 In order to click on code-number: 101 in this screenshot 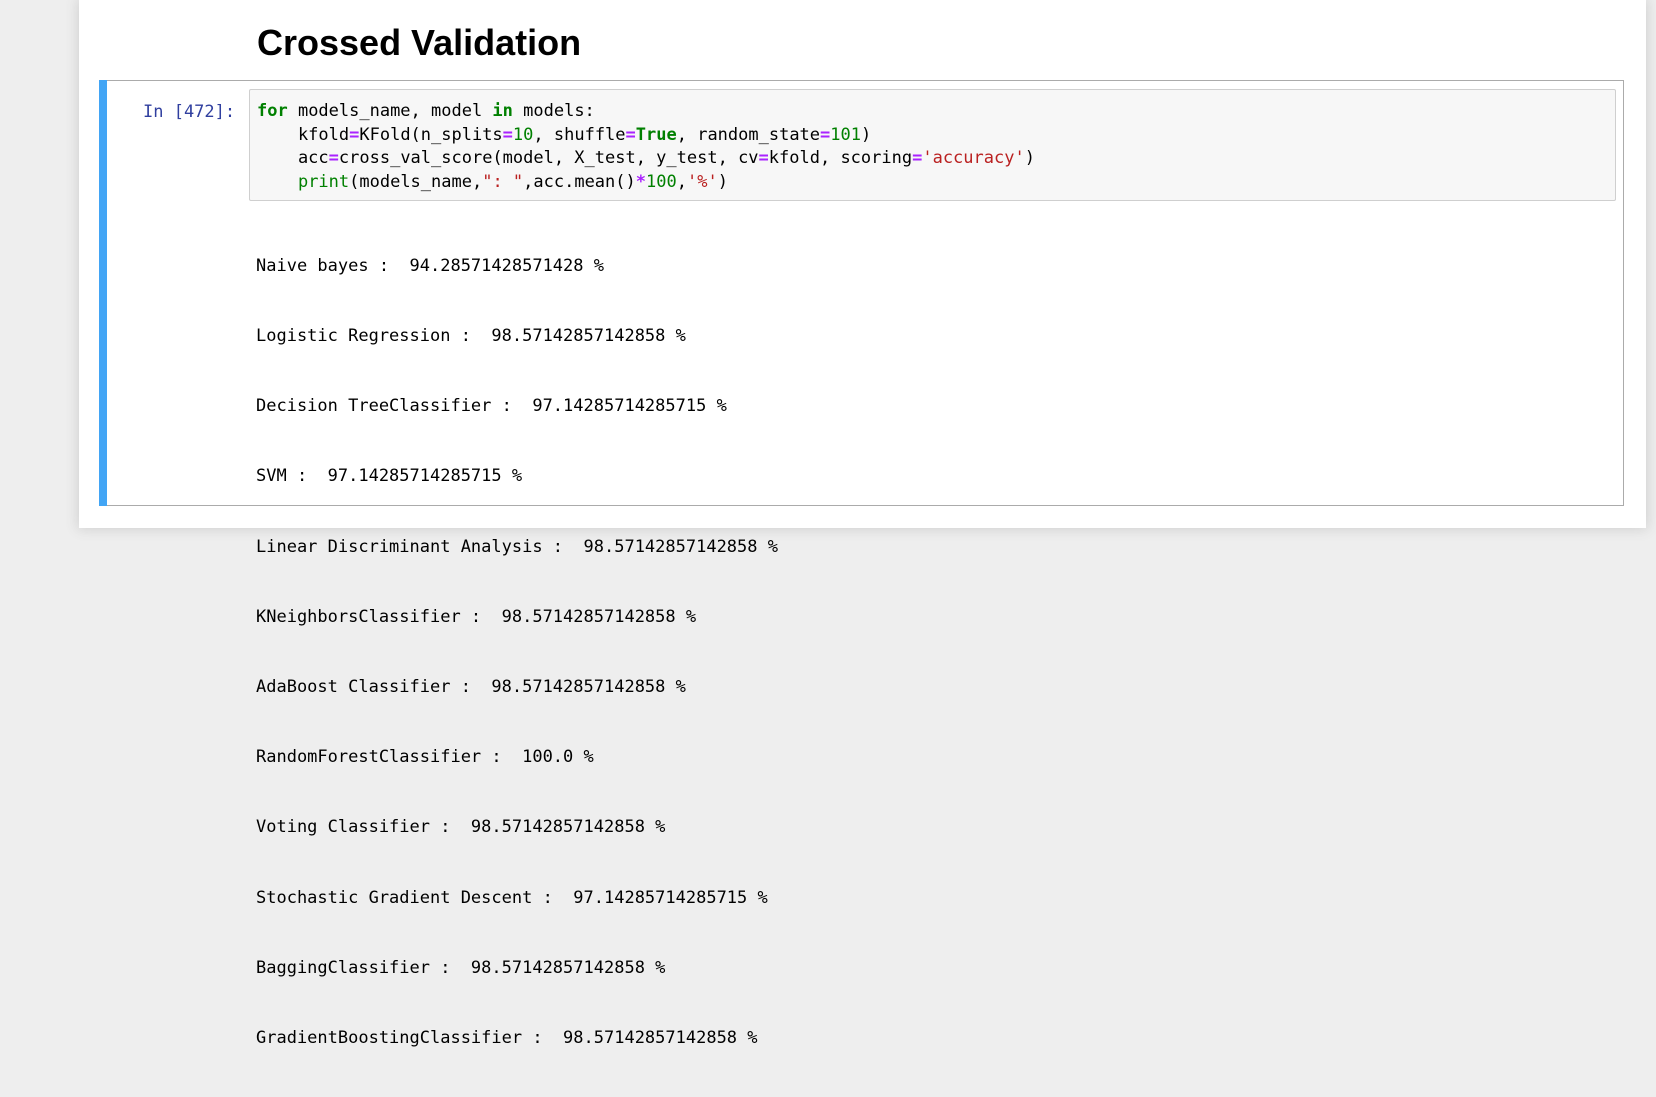, I will do `click(845, 134)`.